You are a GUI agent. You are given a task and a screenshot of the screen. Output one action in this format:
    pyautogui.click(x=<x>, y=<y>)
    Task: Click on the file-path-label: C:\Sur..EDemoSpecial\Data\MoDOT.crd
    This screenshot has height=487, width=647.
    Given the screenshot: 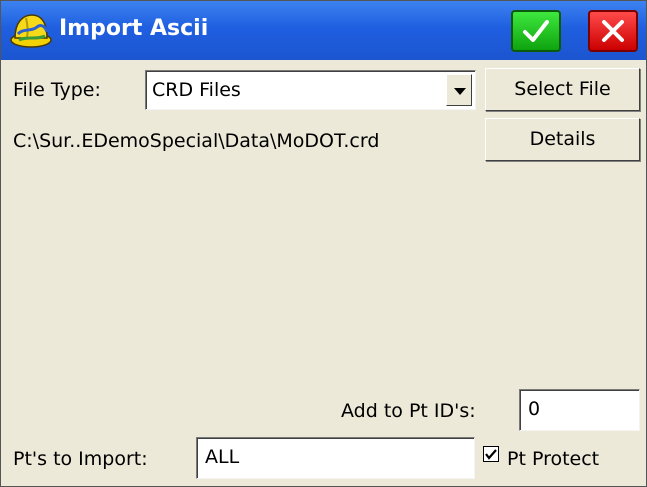 What is the action you would take?
    pyautogui.click(x=196, y=141)
    